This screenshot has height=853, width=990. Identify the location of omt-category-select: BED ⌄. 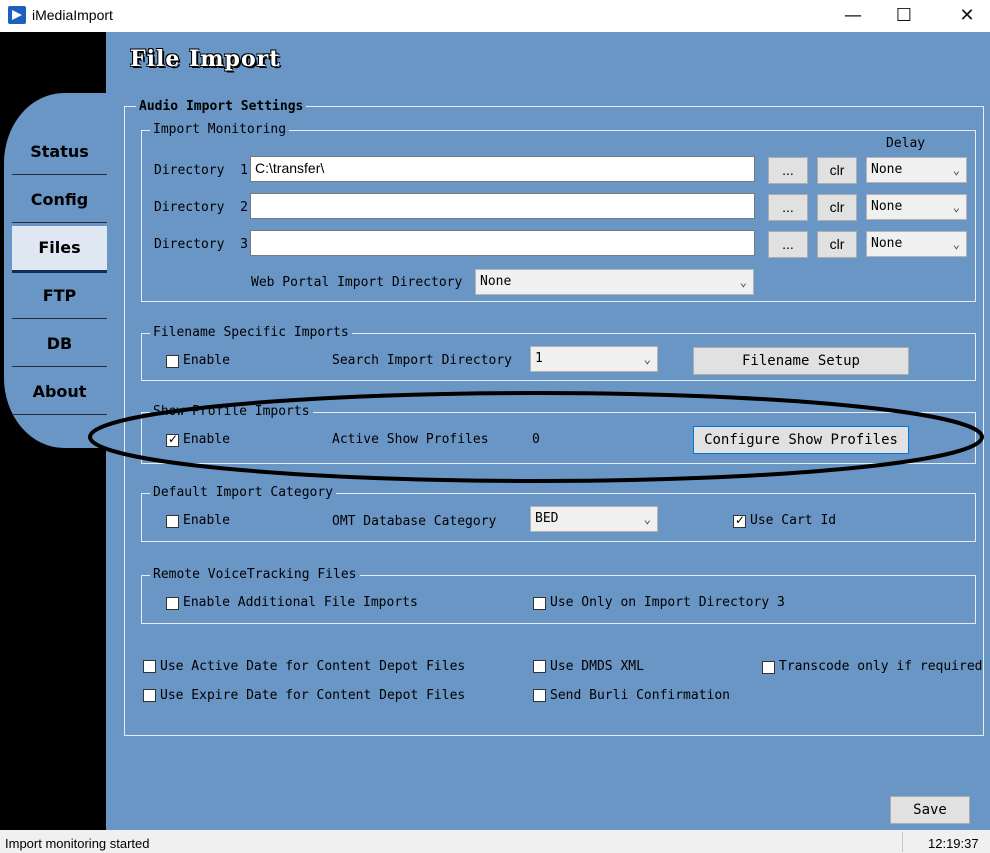
(594, 519).